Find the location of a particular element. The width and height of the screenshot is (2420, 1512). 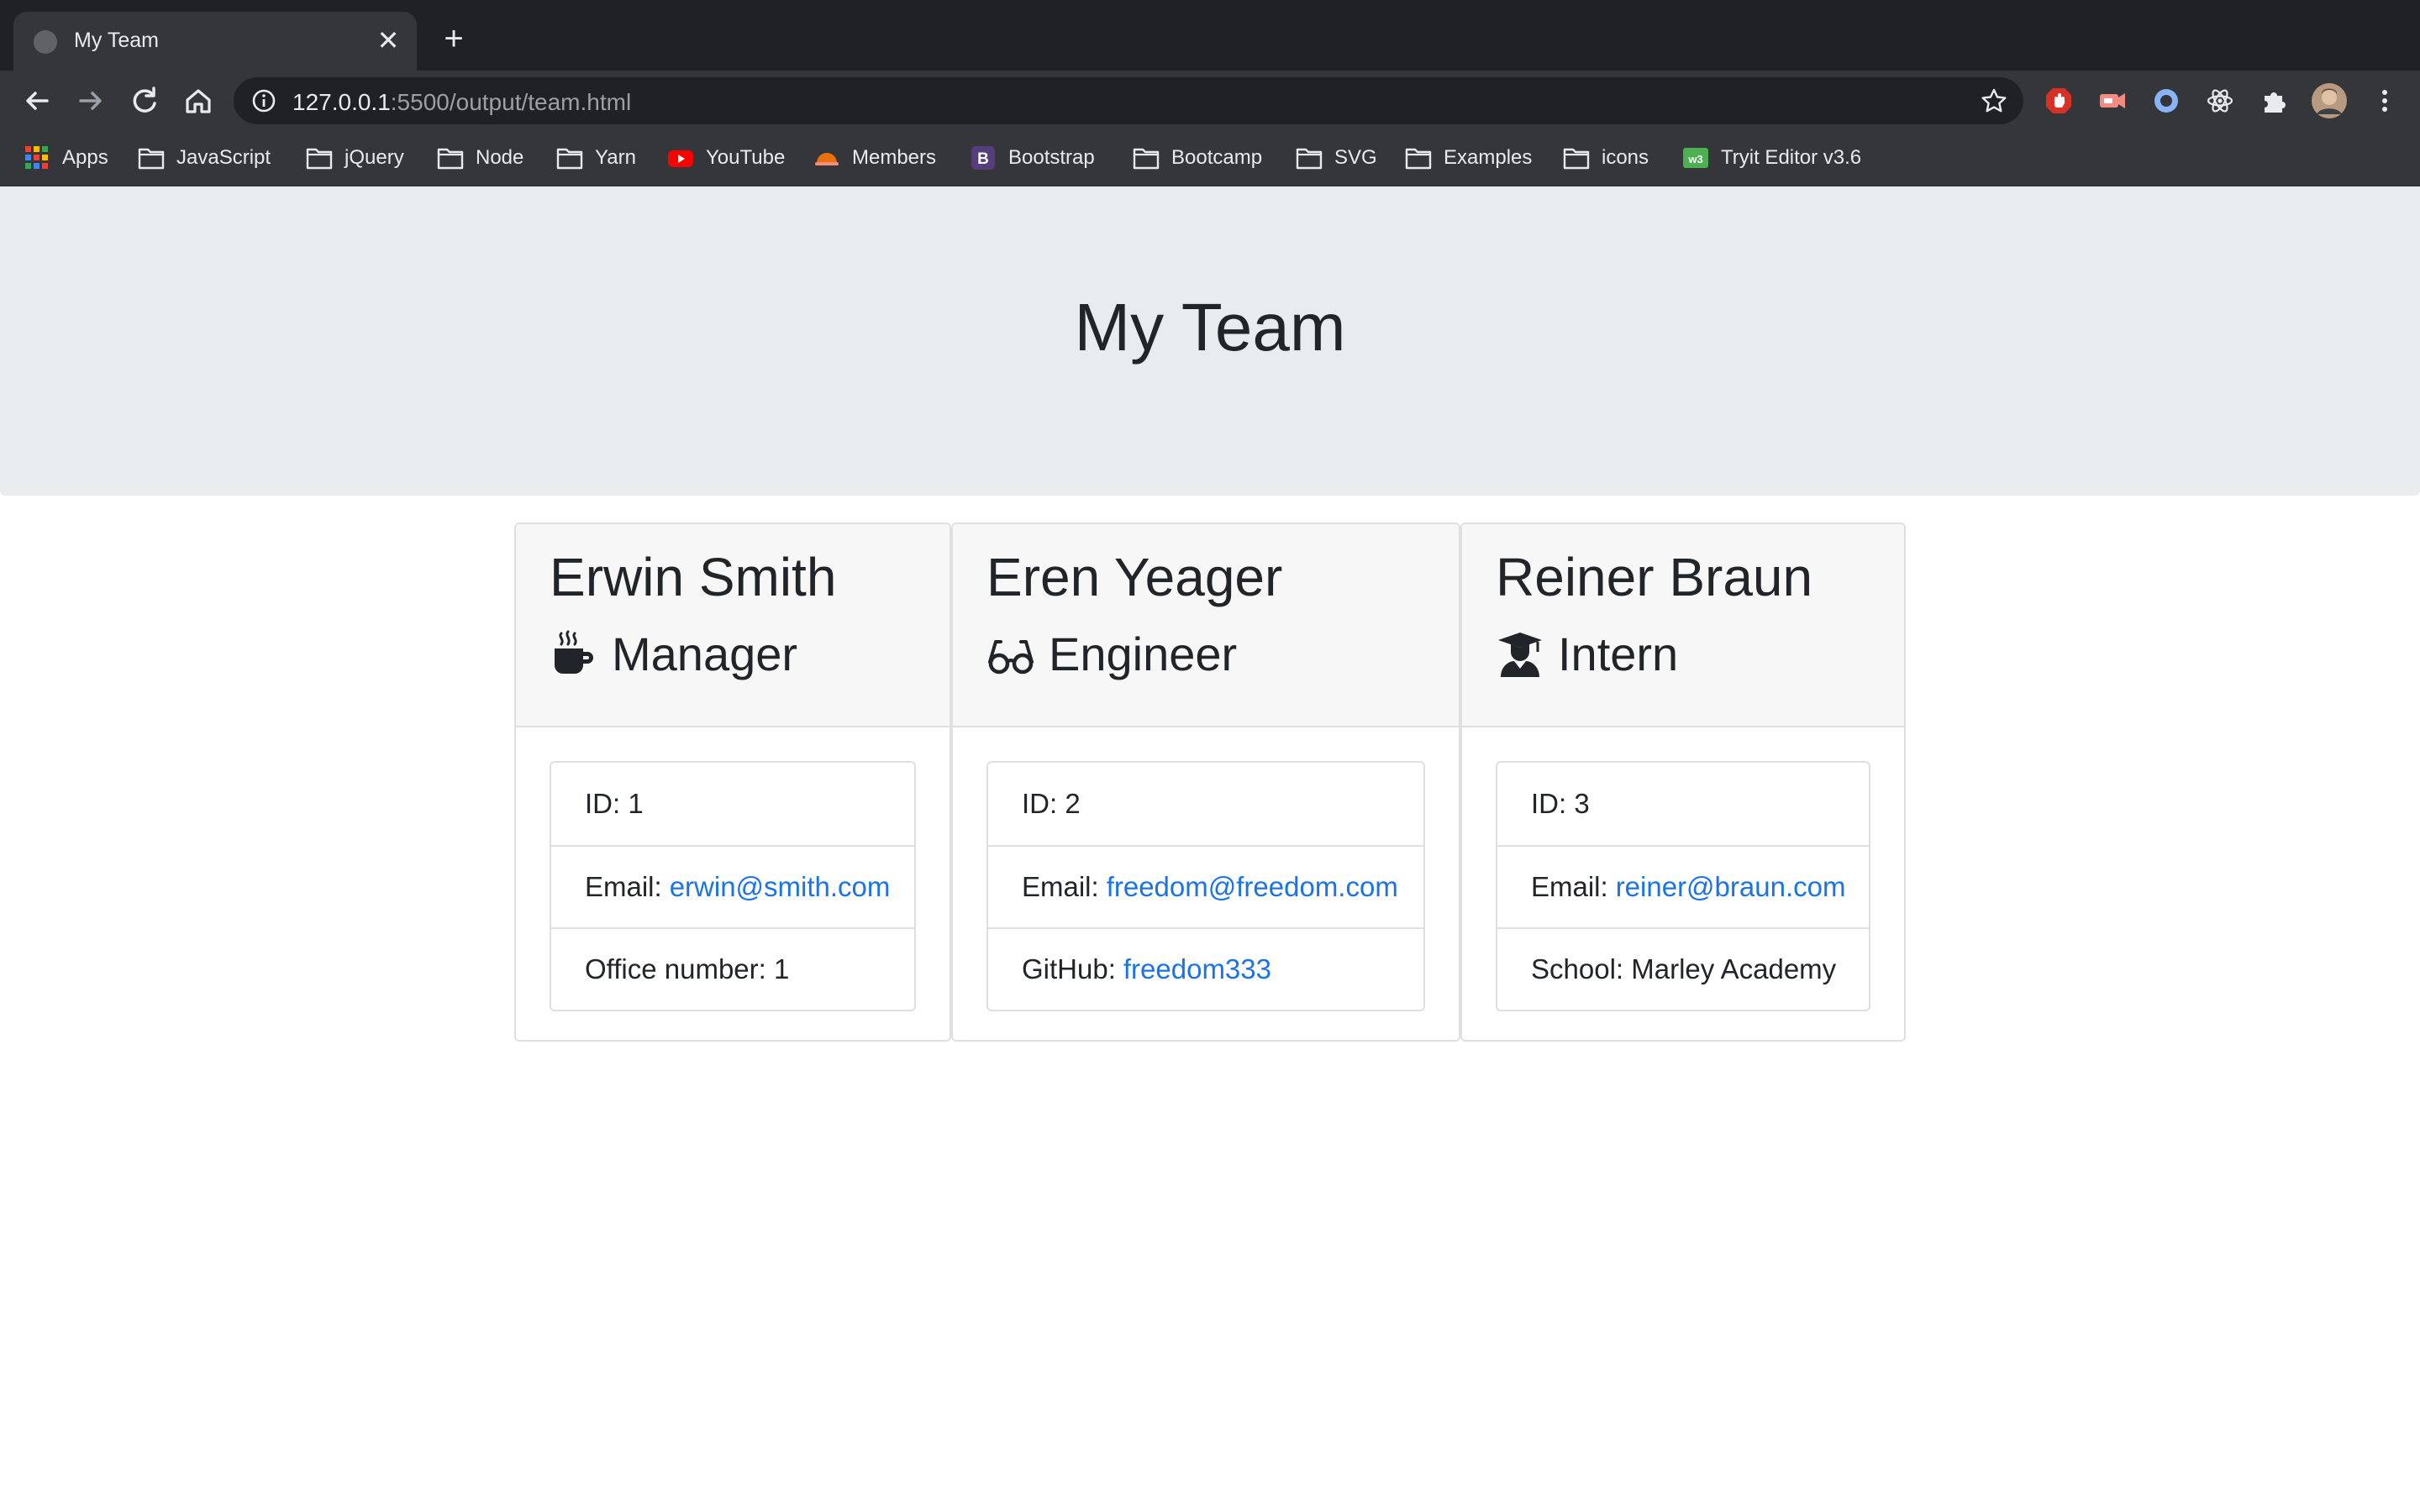

bookmark-apps: Apps is located at coordinates (66, 158).